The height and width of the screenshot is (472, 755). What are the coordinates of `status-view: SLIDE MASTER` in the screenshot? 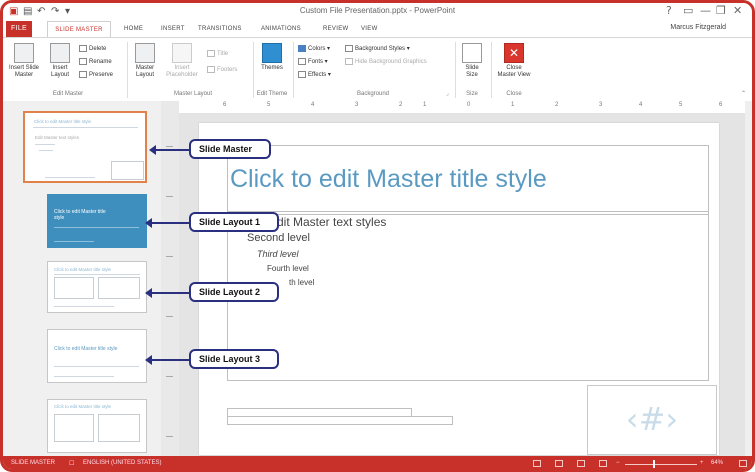 It's located at (33, 463).